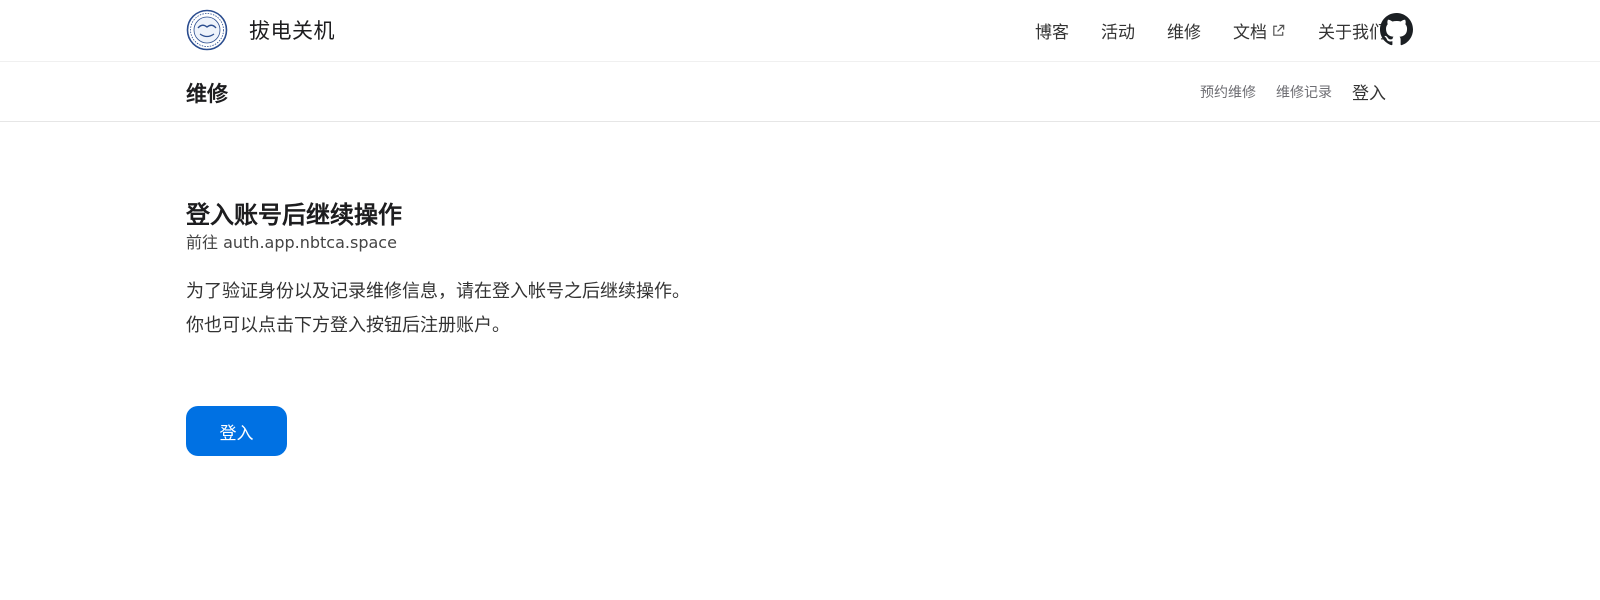 The width and height of the screenshot is (1600, 600). Describe the element at coordinates (1250, 33) in the screenshot. I see `nav-item-label: 文档` at that location.